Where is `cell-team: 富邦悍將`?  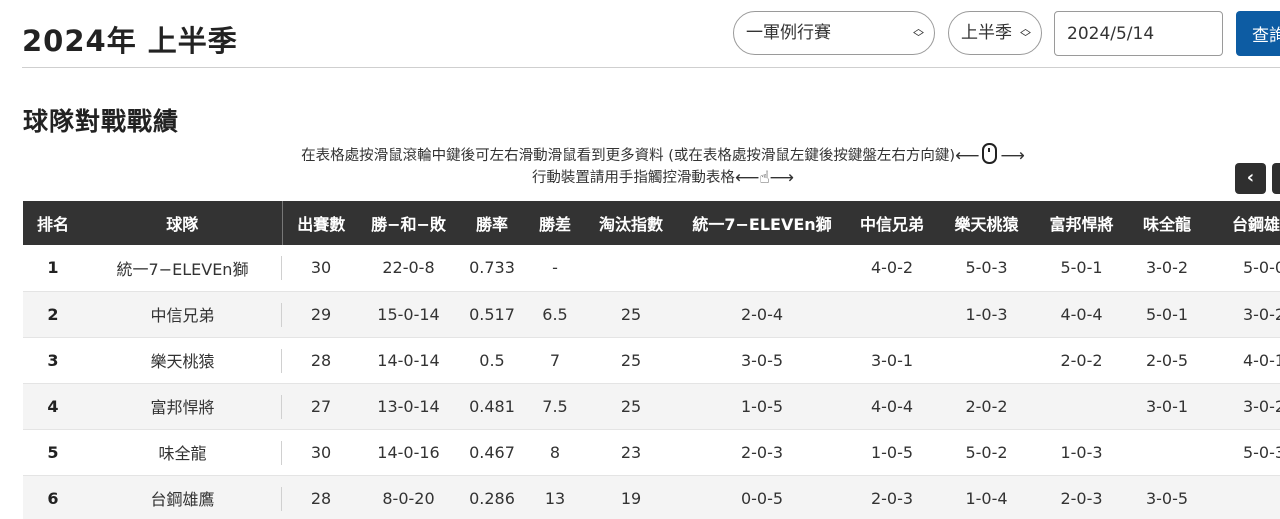
cell-team: 富邦悍將 is located at coordinates (182, 406).